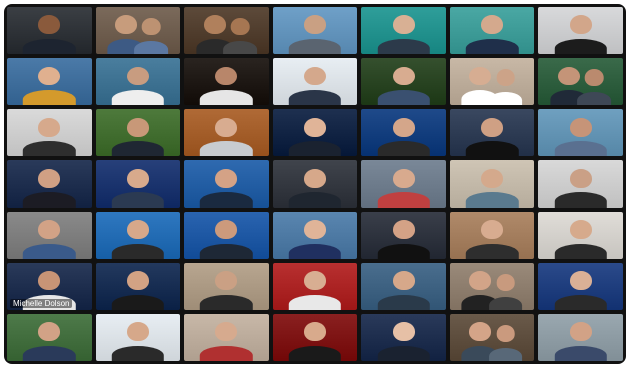  Describe the element at coordinates (49, 286) in the screenshot. I see `participant-video-tile: Michelle Dolson` at that location.